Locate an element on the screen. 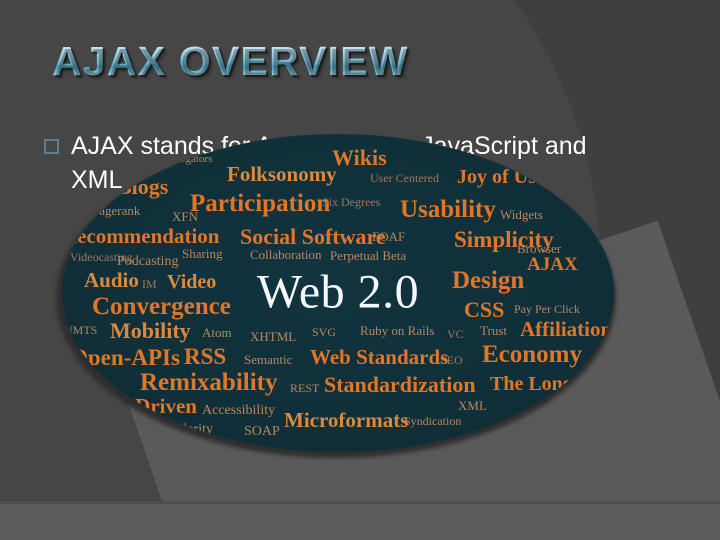  word-cloud-term: Microformats is located at coordinates (346, 420).